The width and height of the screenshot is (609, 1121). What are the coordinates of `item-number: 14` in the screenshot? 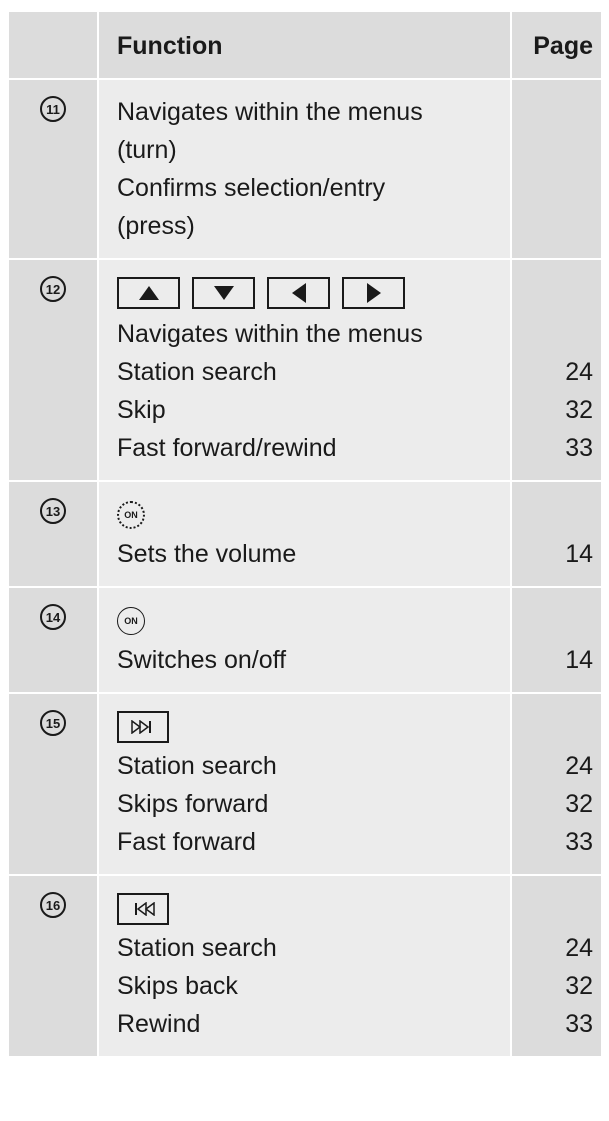 It's located at (53, 617).